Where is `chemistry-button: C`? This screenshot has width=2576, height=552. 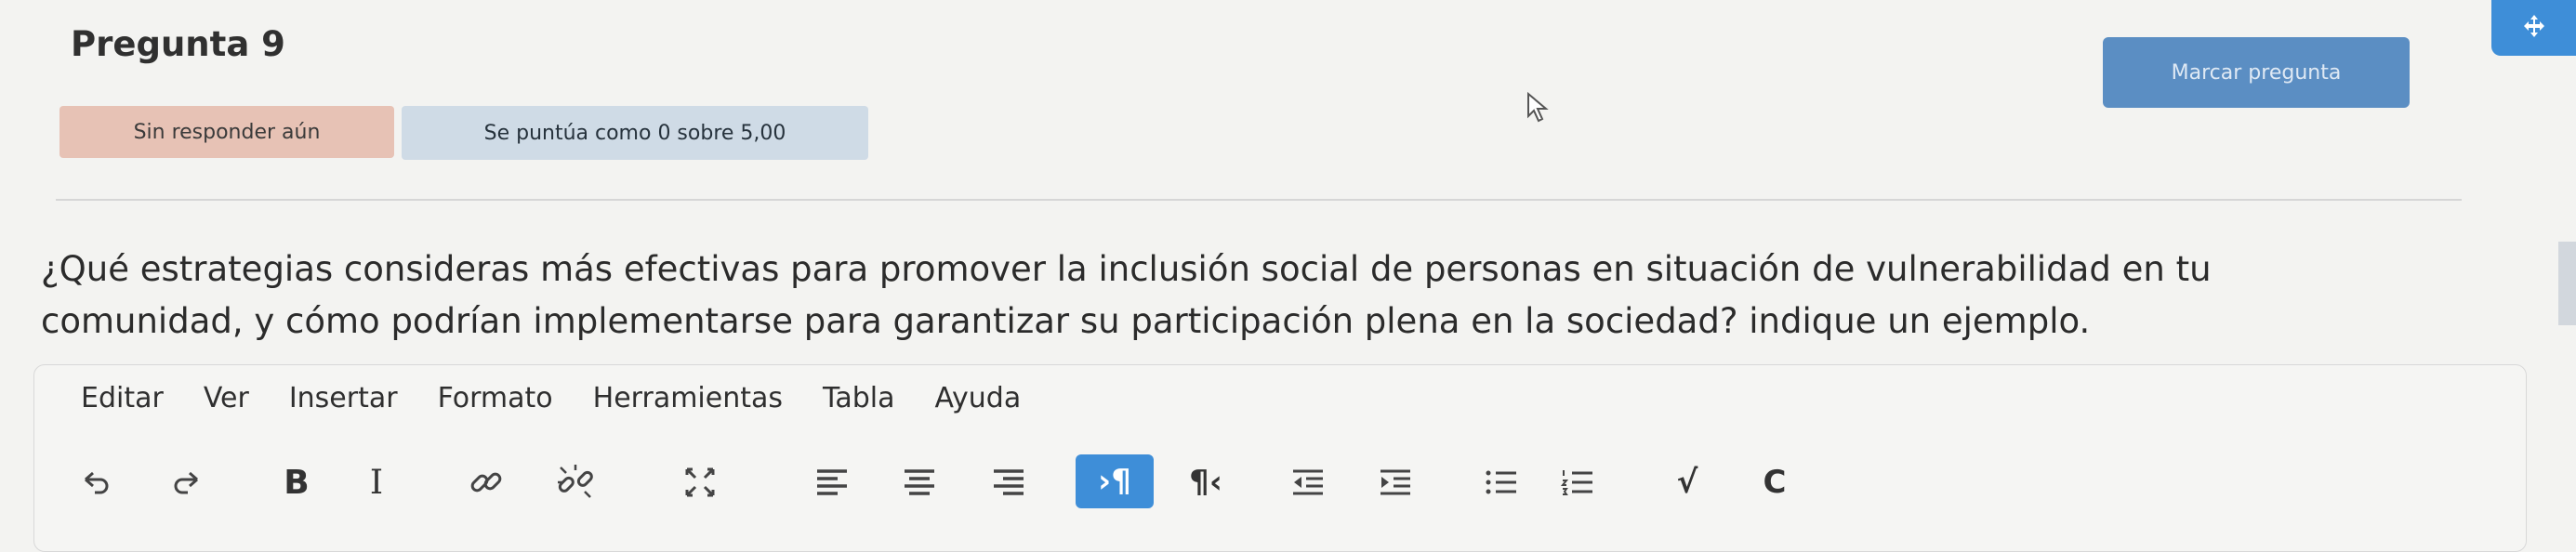
chemistry-button: C is located at coordinates (1774, 482).